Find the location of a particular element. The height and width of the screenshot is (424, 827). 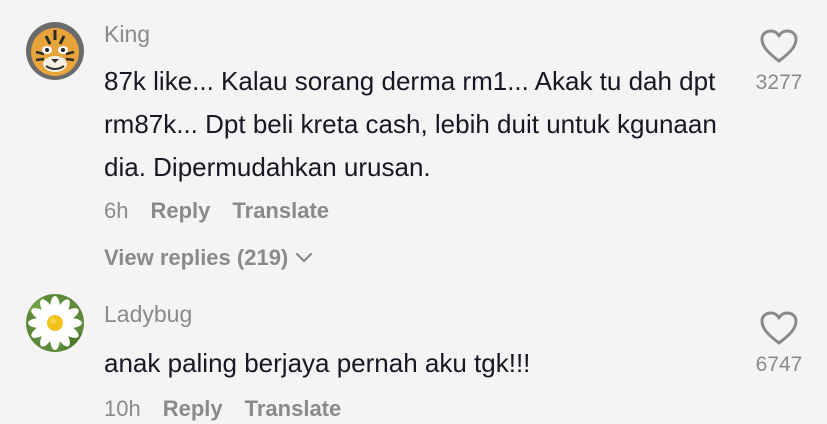

comment-meta: 6h Reply Translate is located at coordinates (410, 211).